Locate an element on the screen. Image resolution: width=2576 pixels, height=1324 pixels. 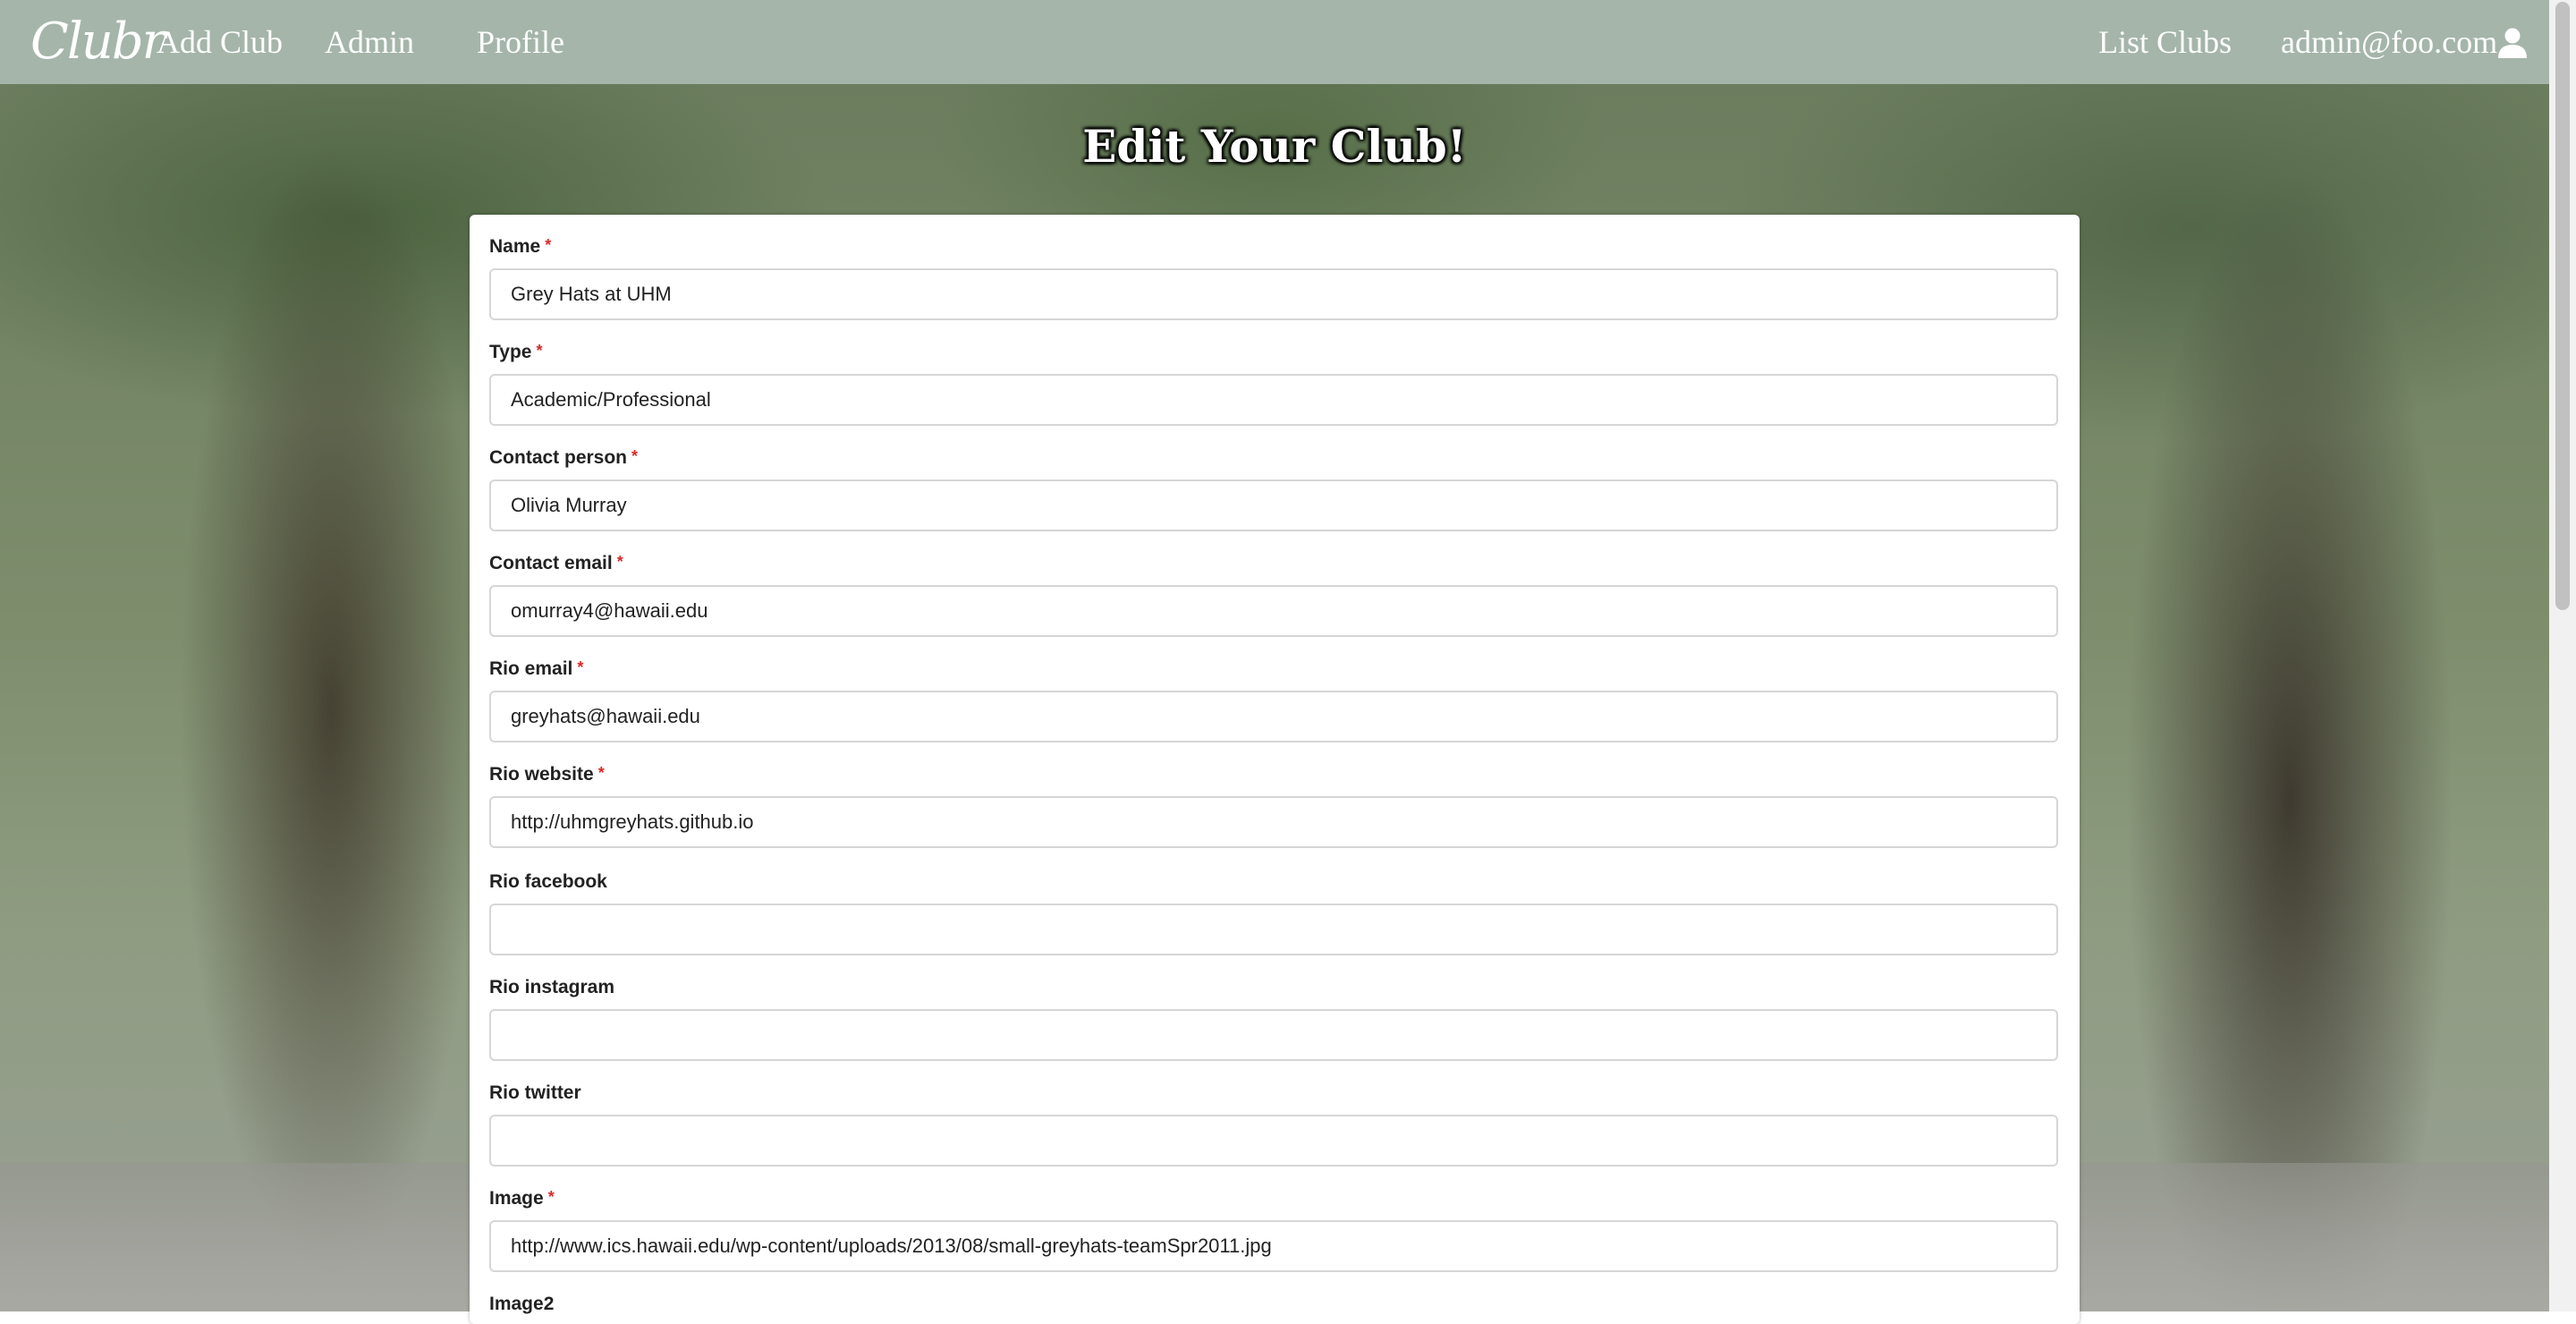
contact-person-label: Contact person * is located at coordinates (564, 457).